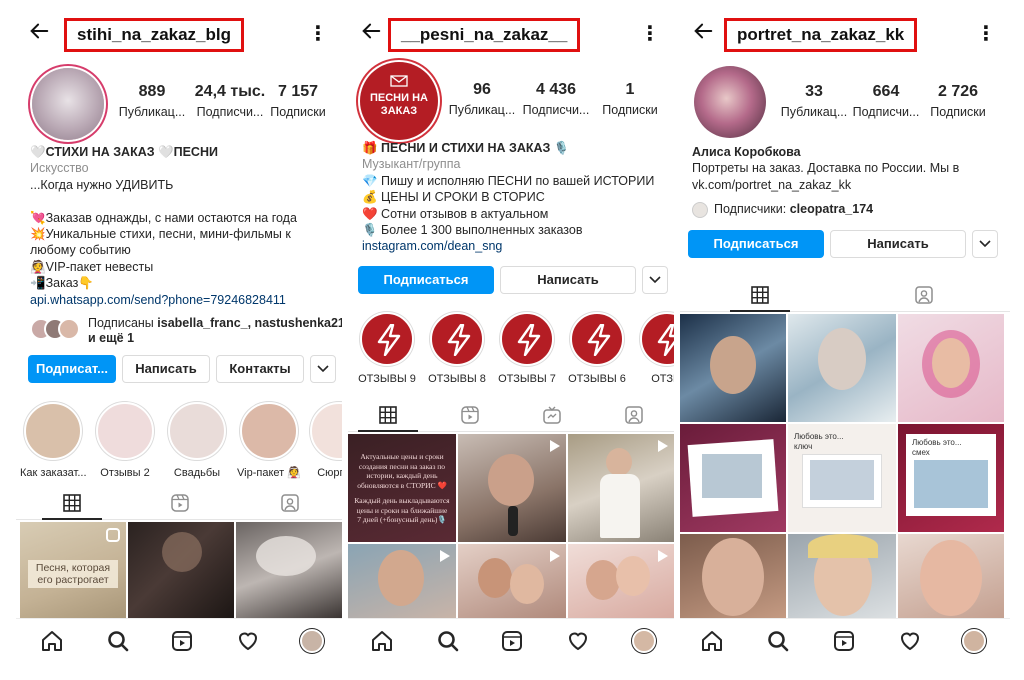  Describe the element at coordinates (182, 300) in the screenshot. I see `bio-link: api.whatsapp.com/send?phone=79246828411` at that location.